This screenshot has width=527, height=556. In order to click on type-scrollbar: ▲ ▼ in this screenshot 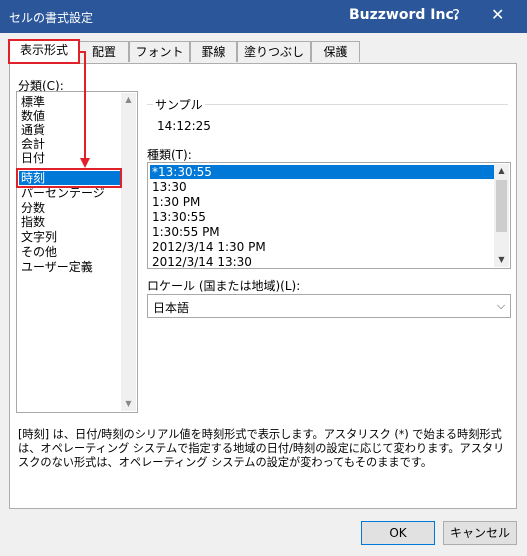, I will do `click(501, 215)`.